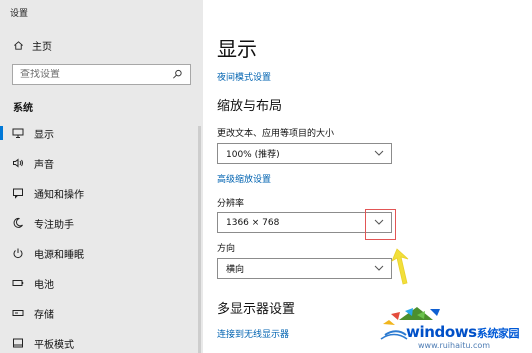 The image size is (532, 353). I want to click on resolution-highlight-box, so click(380, 224).